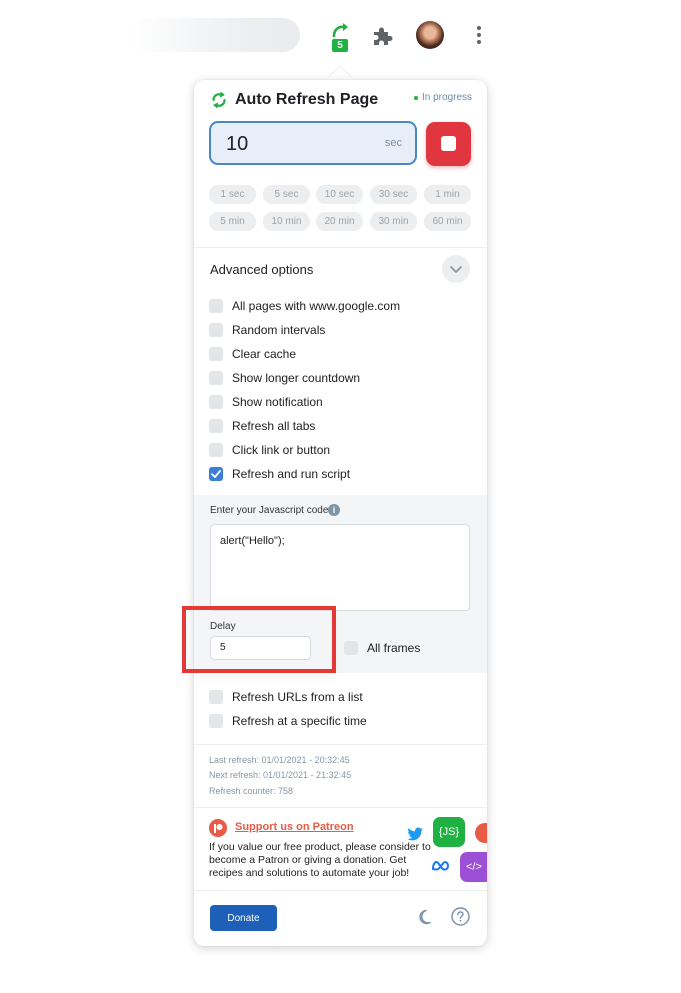 Image resolution: width=681 pixels, height=993 pixels. Describe the element at coordinates (339, 221) in the screenshot. I see `preset-chip: 20 min` at that location.